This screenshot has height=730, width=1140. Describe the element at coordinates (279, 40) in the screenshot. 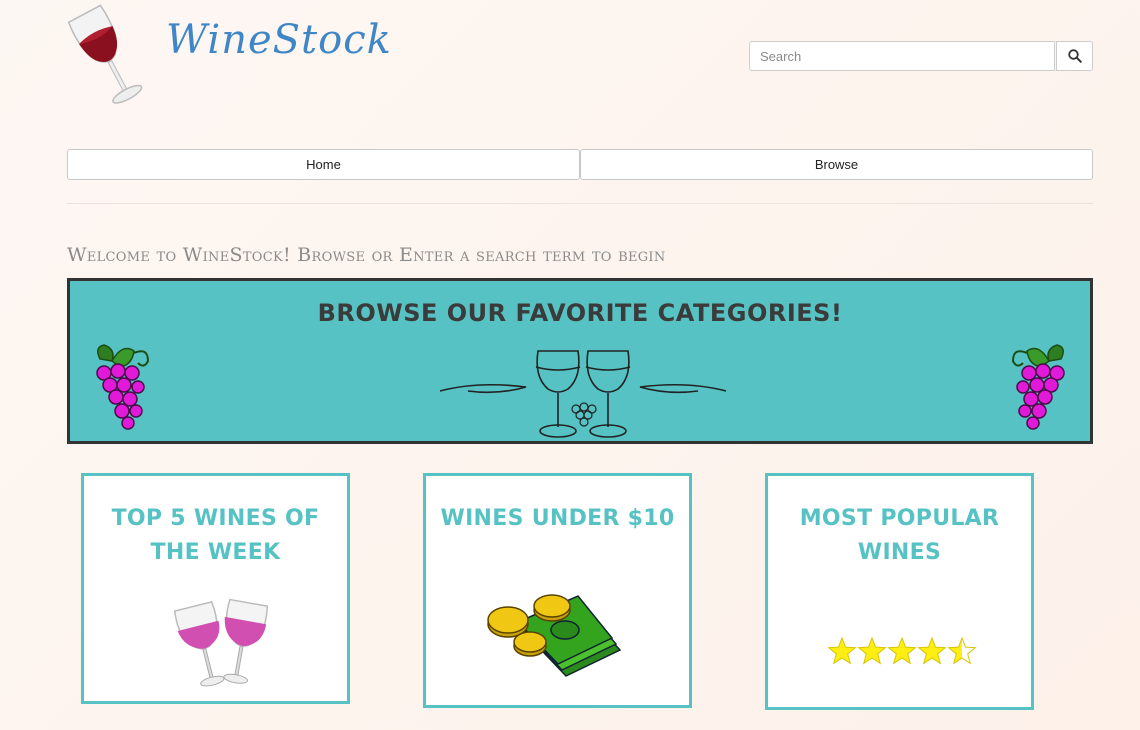

I see `brand-title: WineStock` at that location.